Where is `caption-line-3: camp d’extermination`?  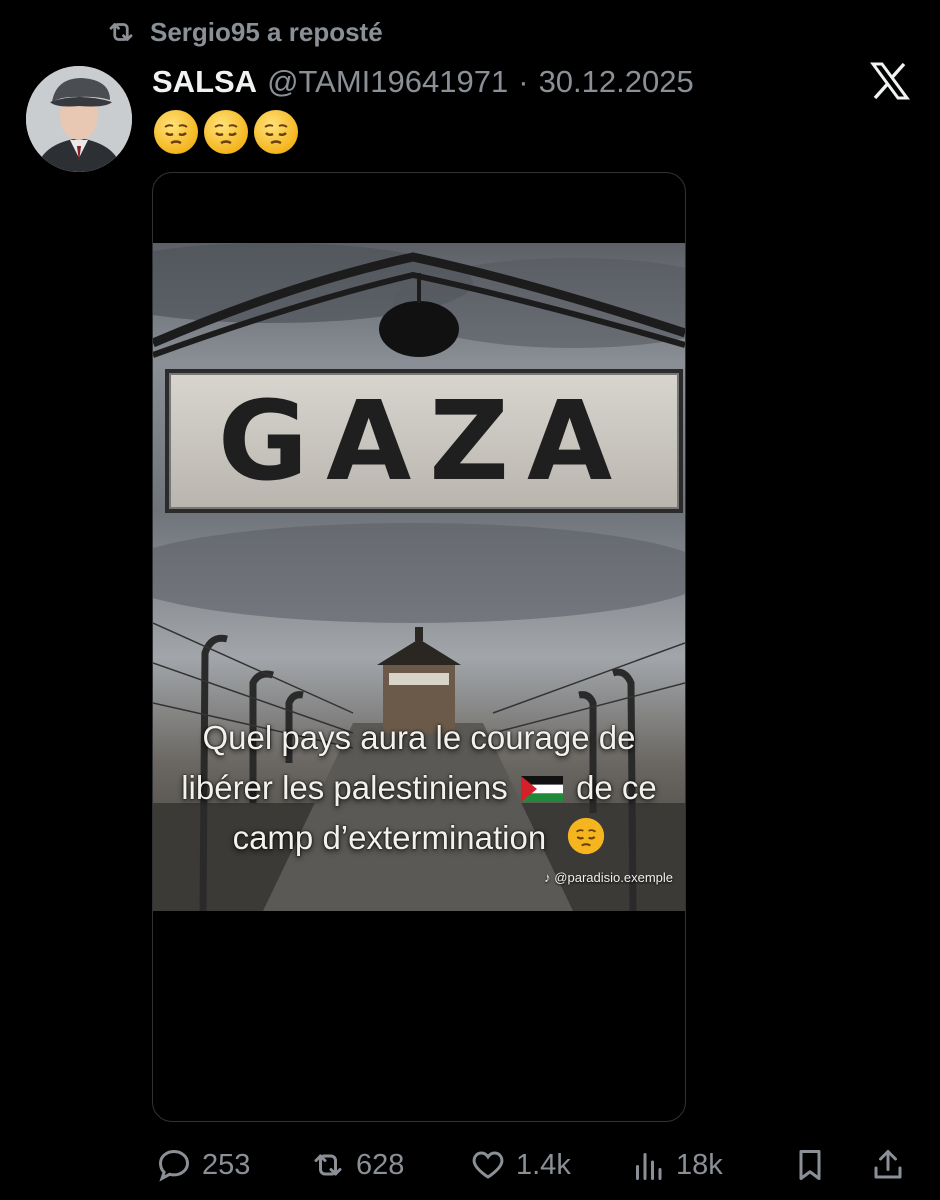 caption-line-3: camp d’extermination is located at coordinates (419, 838).